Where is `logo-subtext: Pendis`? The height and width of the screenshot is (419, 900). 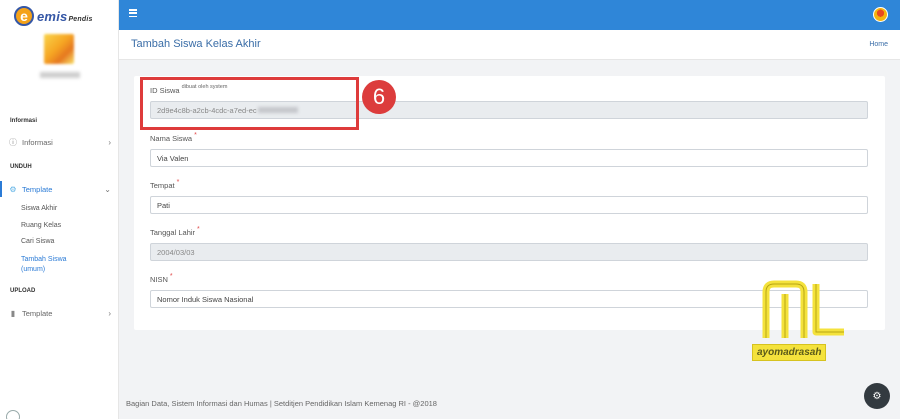 logo-subtext: Pendis is located at coordinates (80, 19).